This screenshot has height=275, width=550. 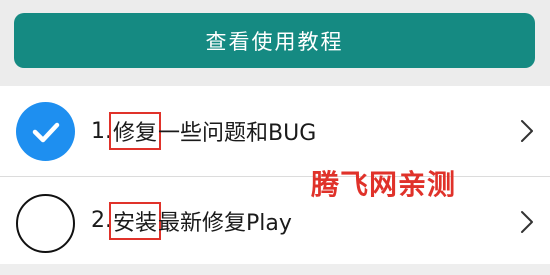 I want to click on step-1-number: 1., so click(x=101, y=131).